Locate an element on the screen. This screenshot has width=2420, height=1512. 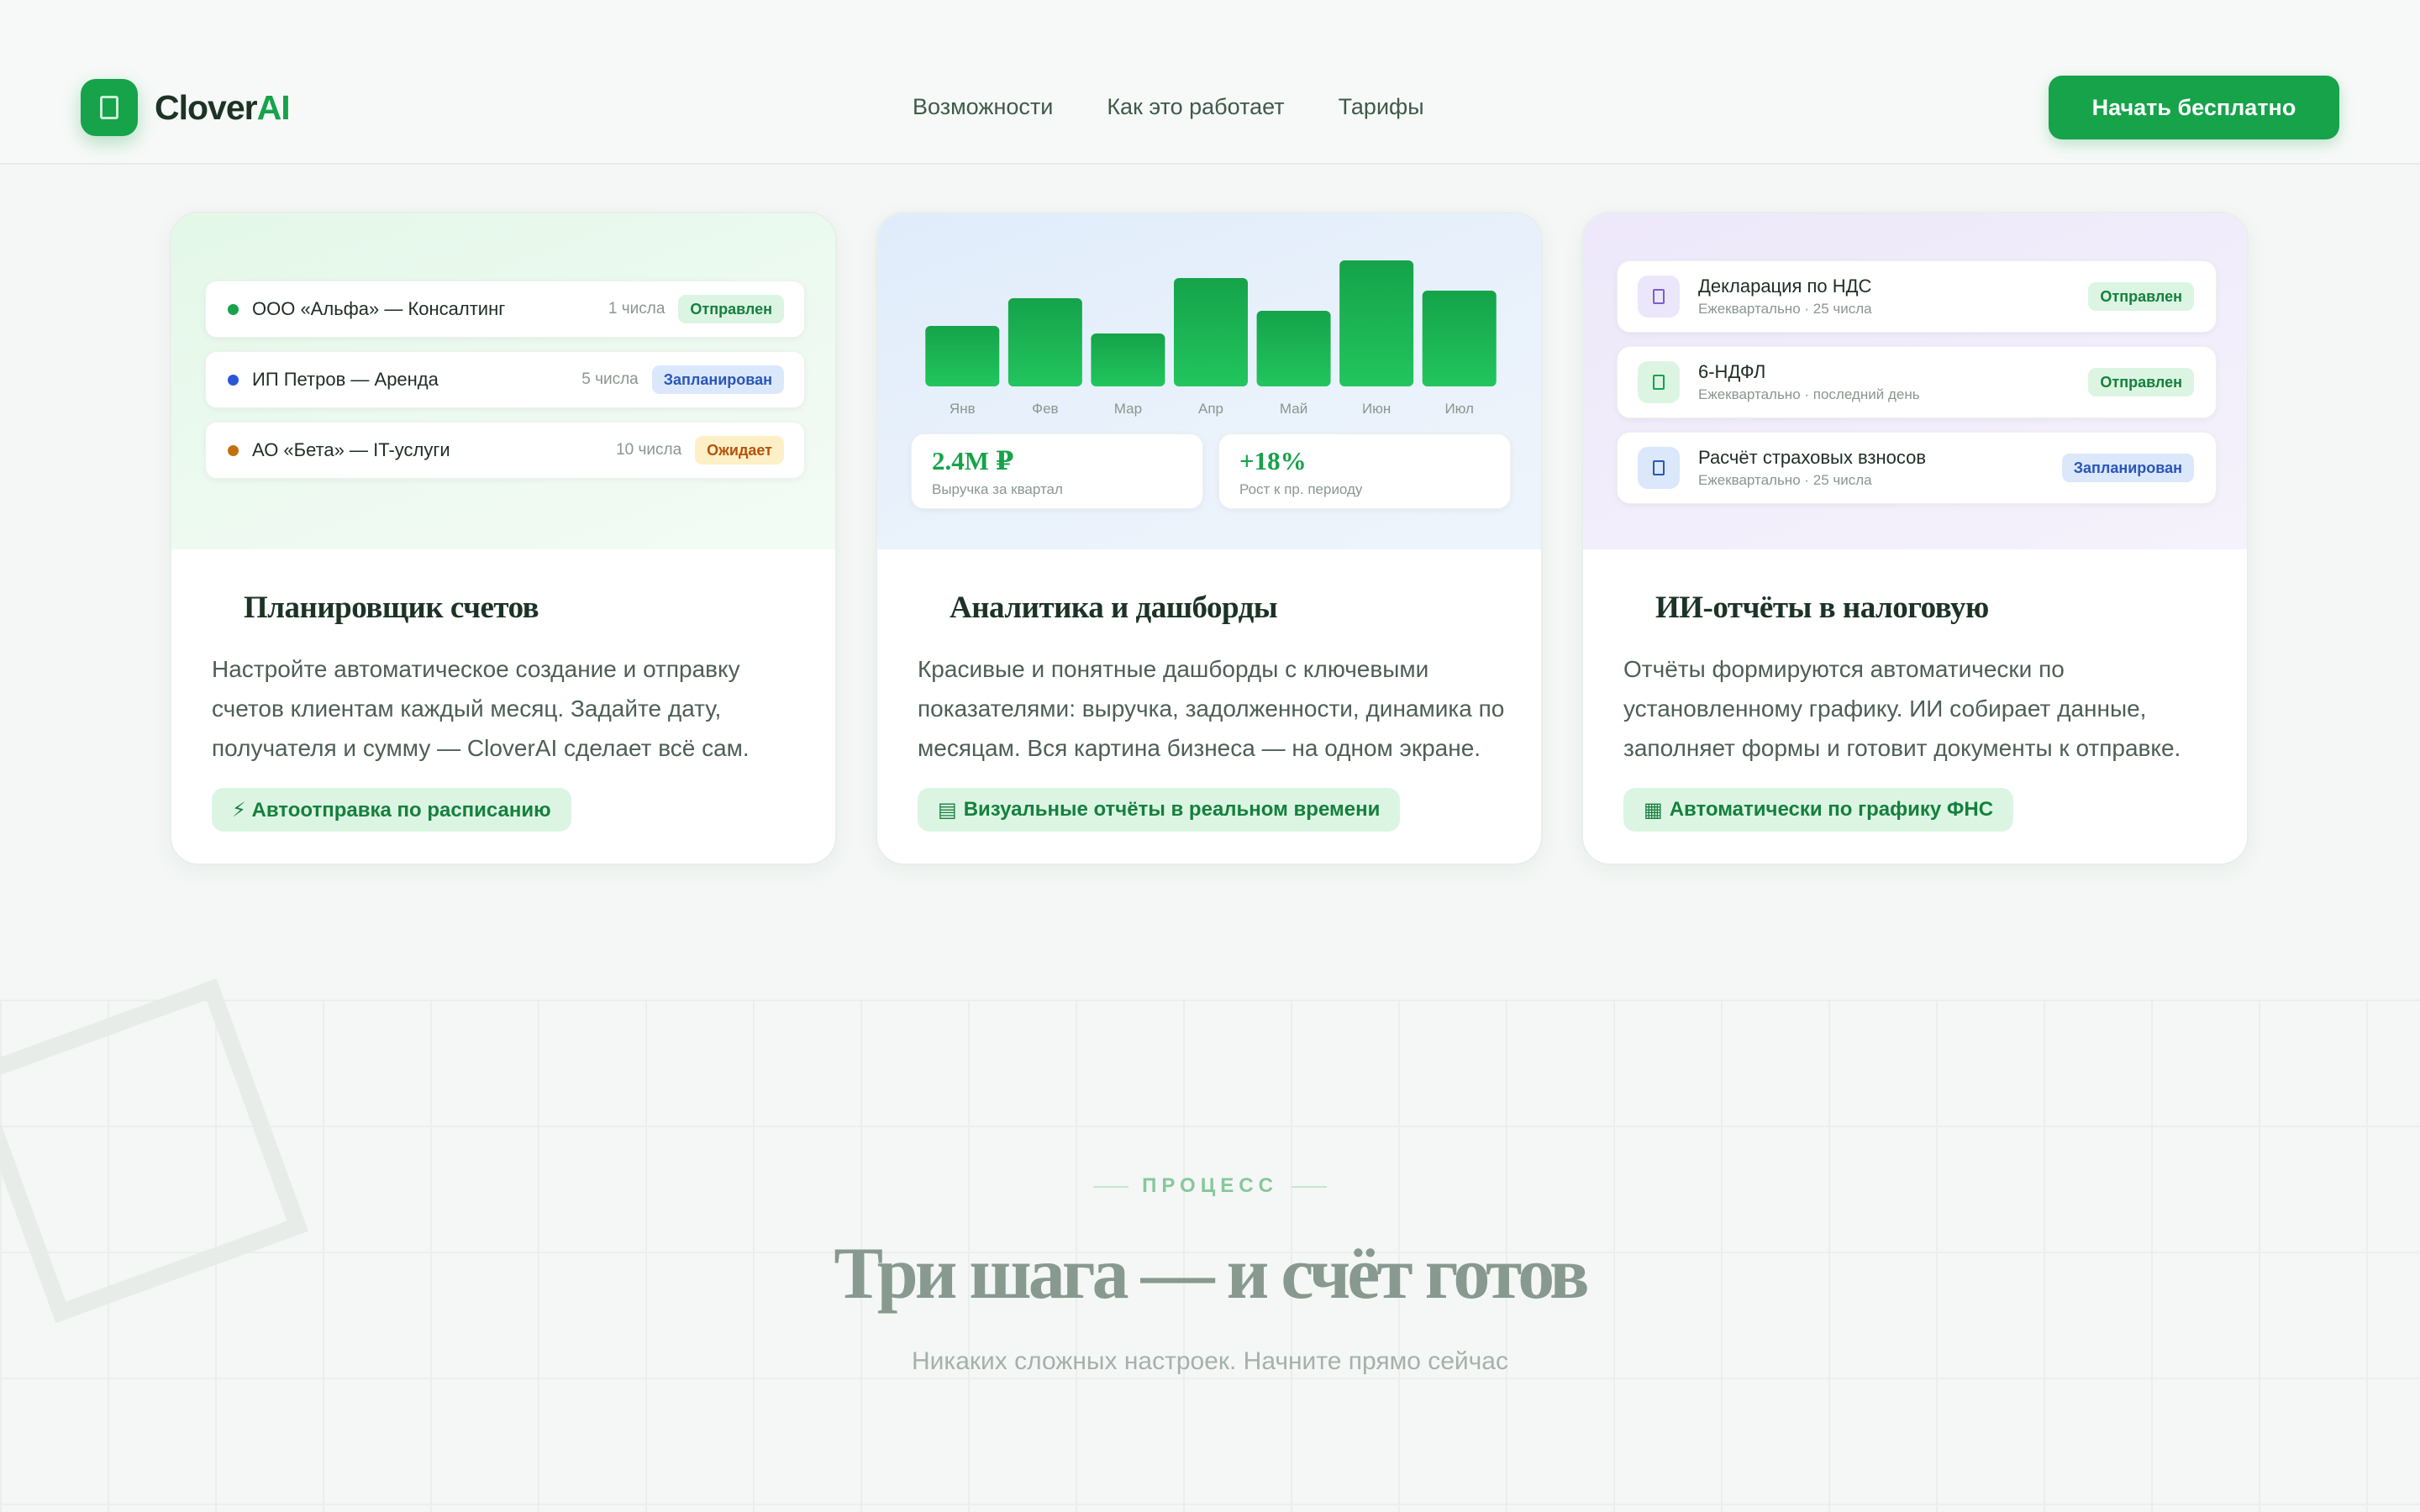
bar-Фев is located at coordinates (1044, 342).